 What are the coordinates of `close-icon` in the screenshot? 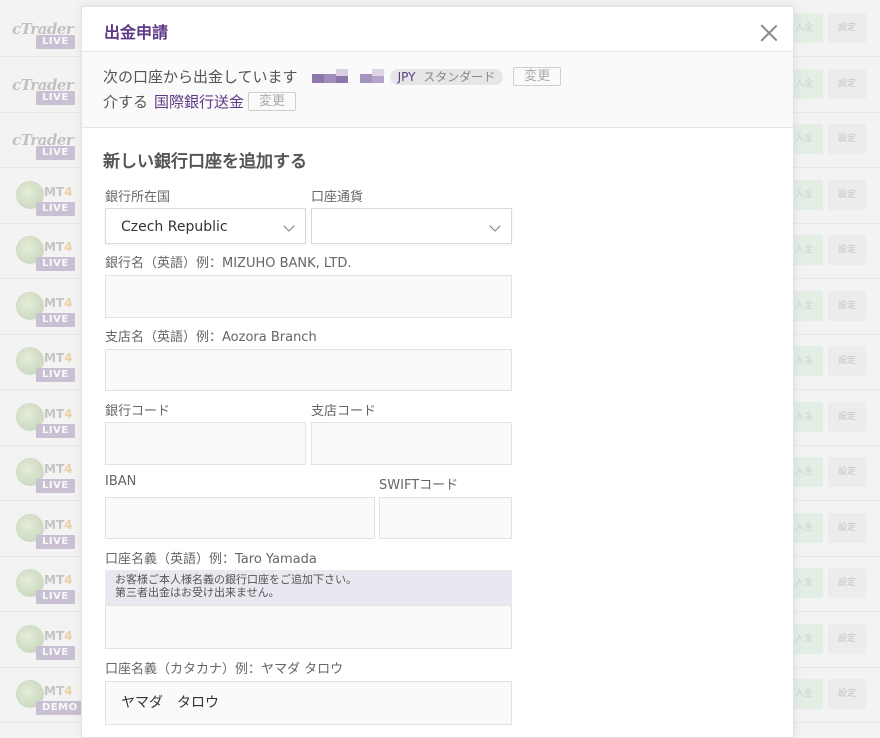 It's located at (769, 33).